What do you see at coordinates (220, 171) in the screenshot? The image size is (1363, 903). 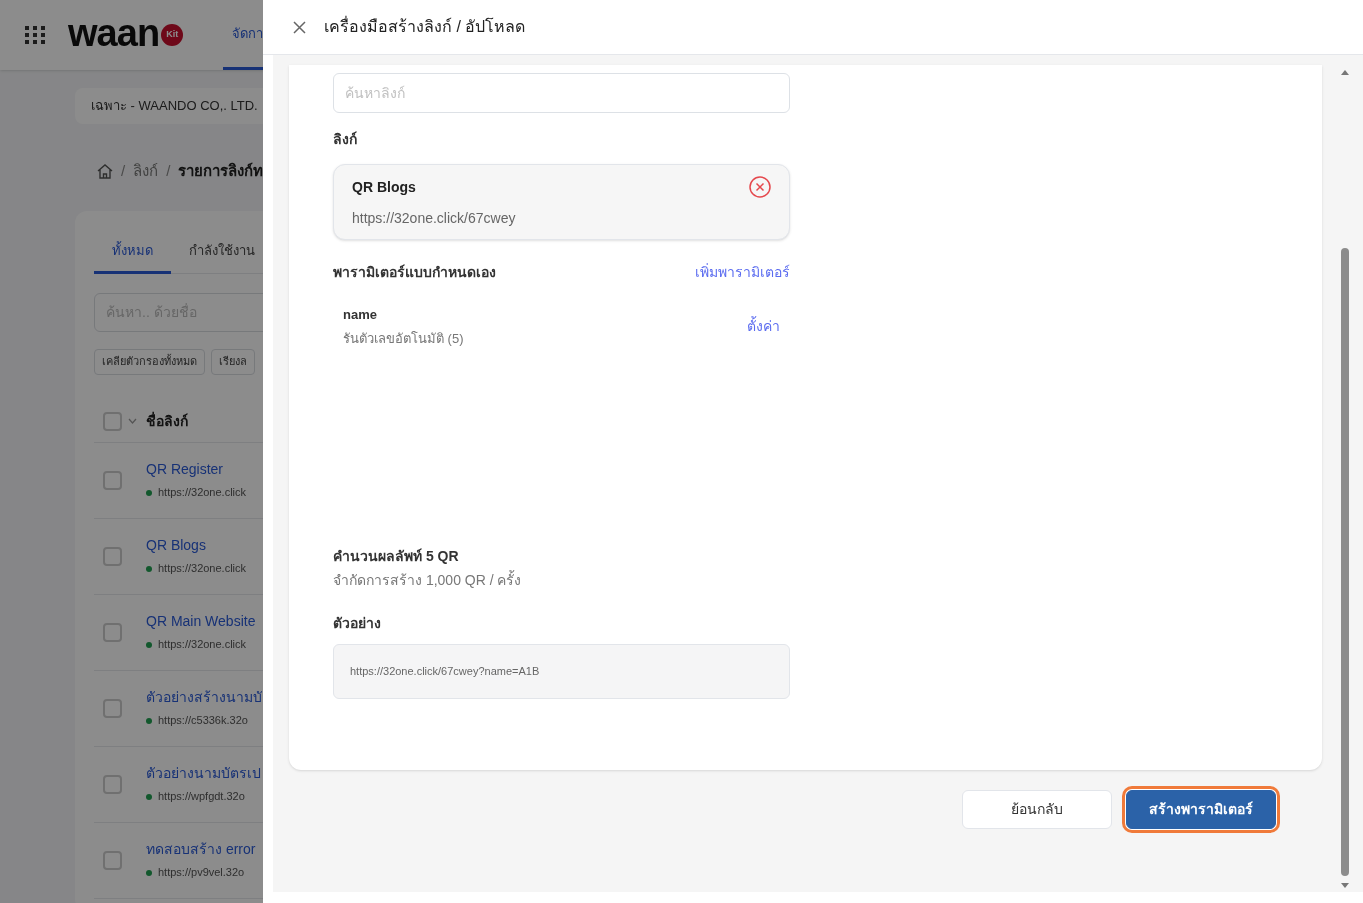 I see `breadcrumb-current: รายการลิงก์ท` at bounding box center [220, 171].